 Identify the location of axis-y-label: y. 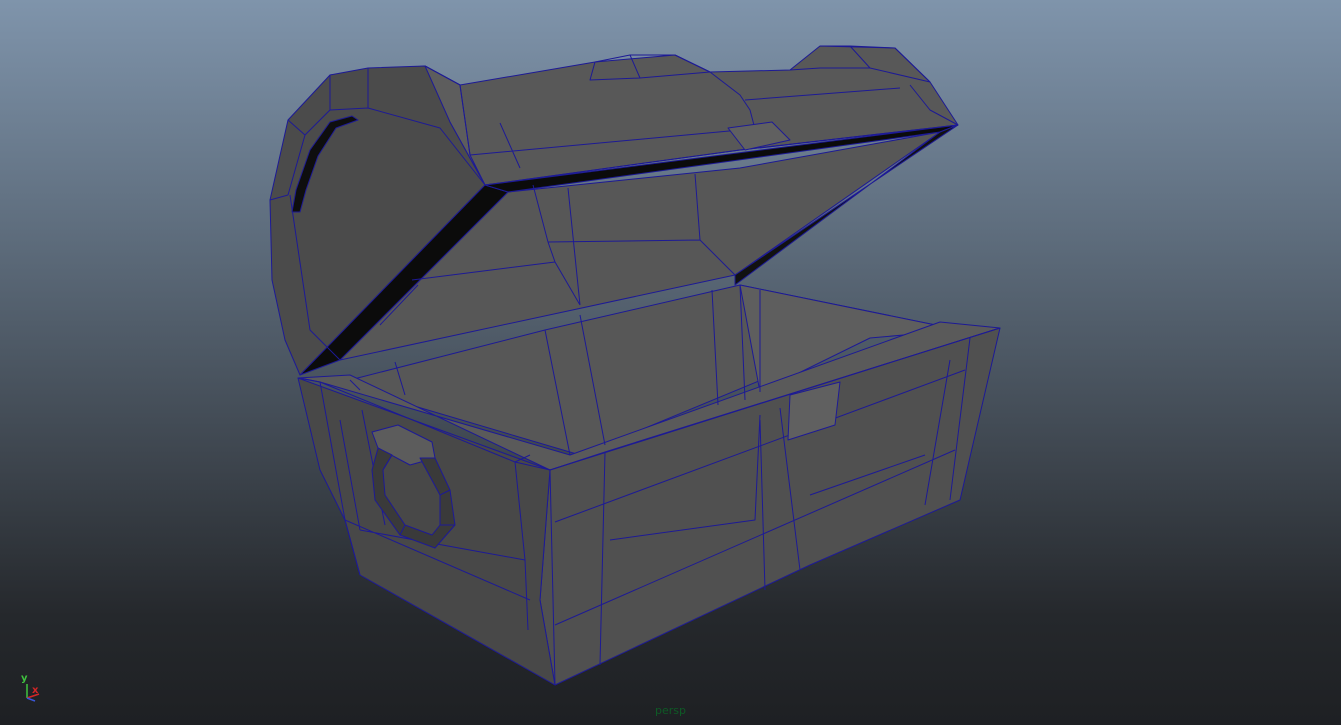
(24, 678).